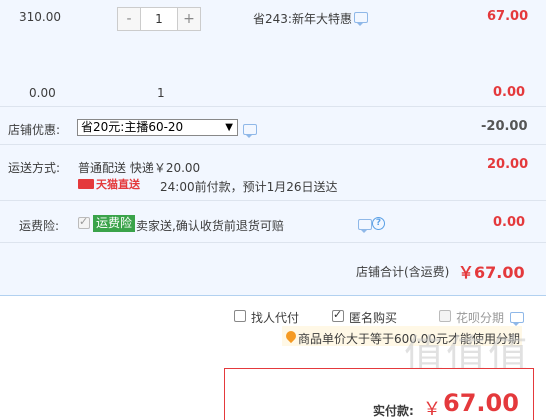 This screenshot has width=546, height=420. What do you see at coordinates (39, 226) in the screenshot?
I see `insurance-label: 运费险:` at bounding box center [39, 226].